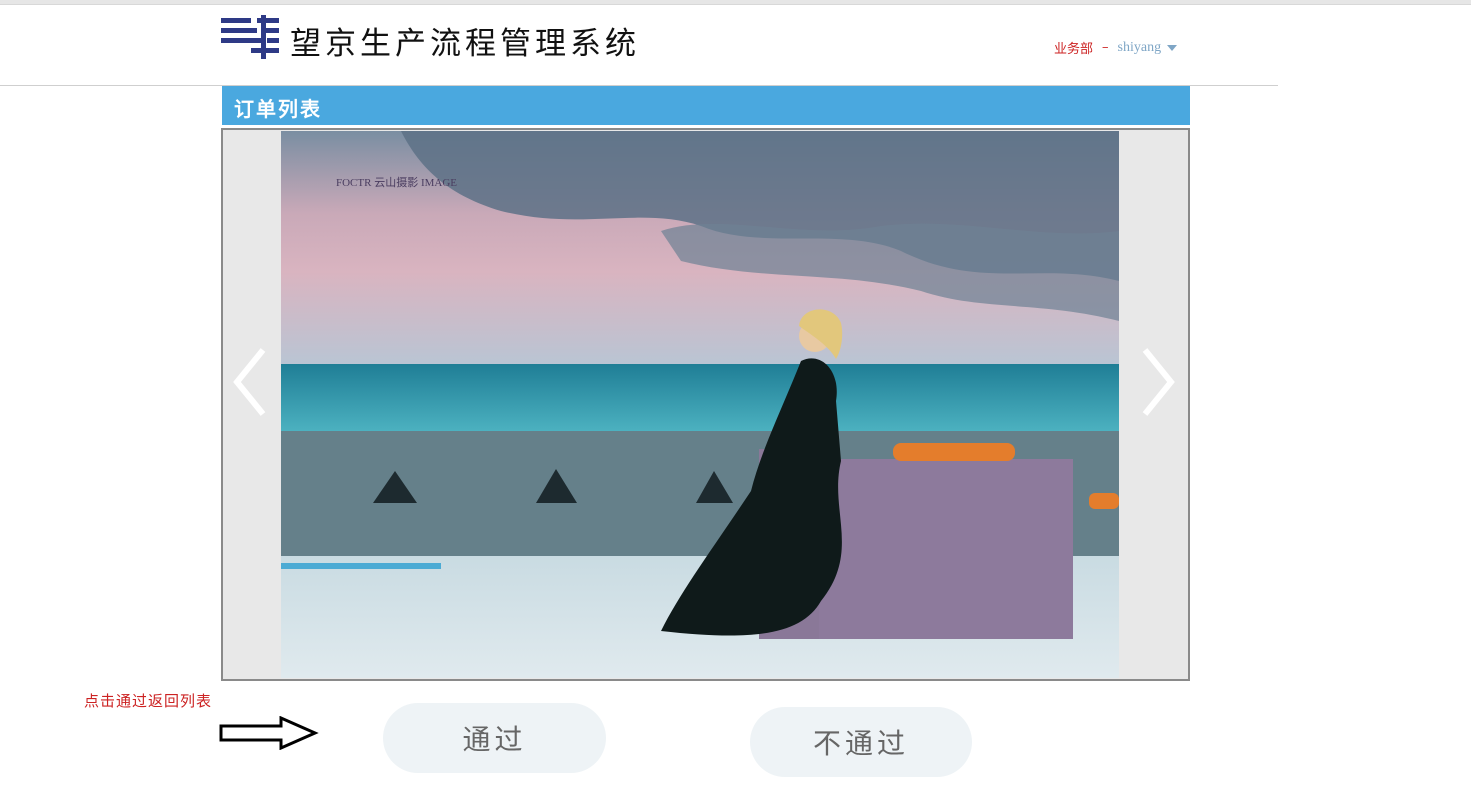 The height and width of the screenshot is (810, 1471). I want to click on photo-watermark: FOCTR 云山摄影 IMAGE, so click(396, 182).